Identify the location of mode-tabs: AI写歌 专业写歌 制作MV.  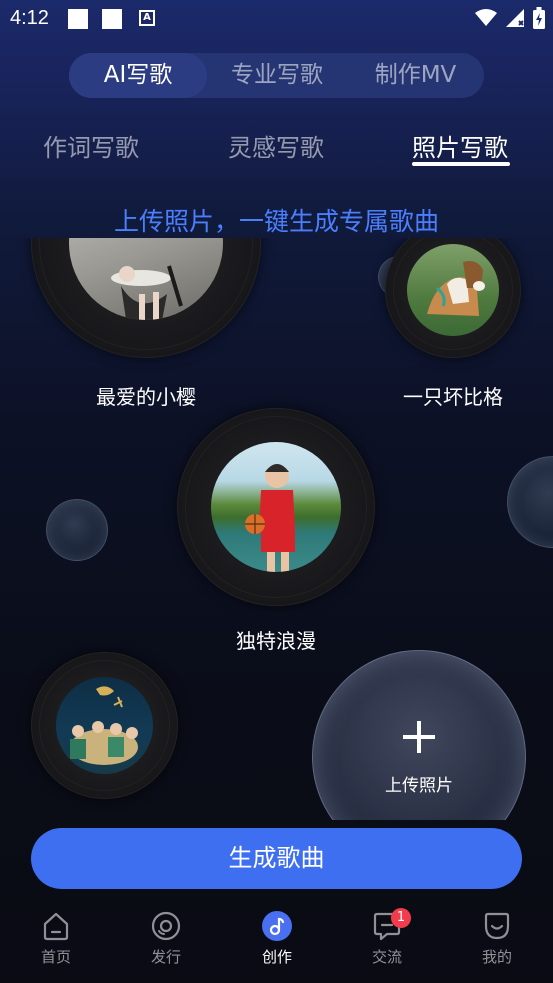
(276, 75).